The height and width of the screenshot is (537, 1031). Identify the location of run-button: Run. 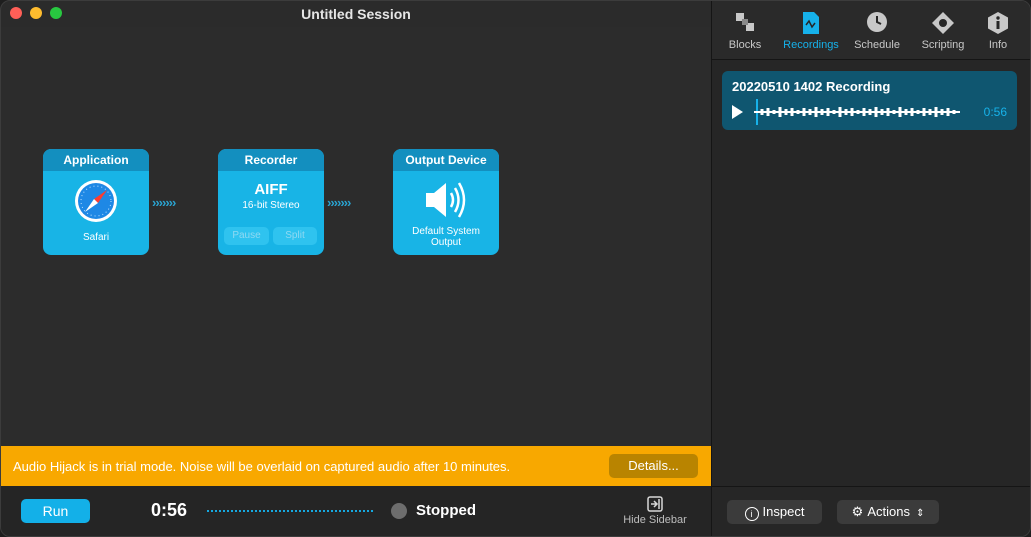
(55, 511).